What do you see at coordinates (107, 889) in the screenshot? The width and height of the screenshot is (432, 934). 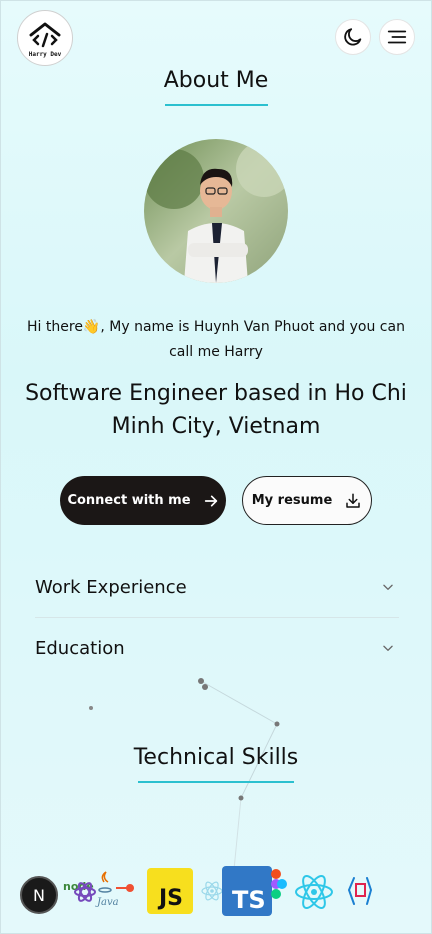 I see `java-icon: Java` at bounding box center [107, 889].